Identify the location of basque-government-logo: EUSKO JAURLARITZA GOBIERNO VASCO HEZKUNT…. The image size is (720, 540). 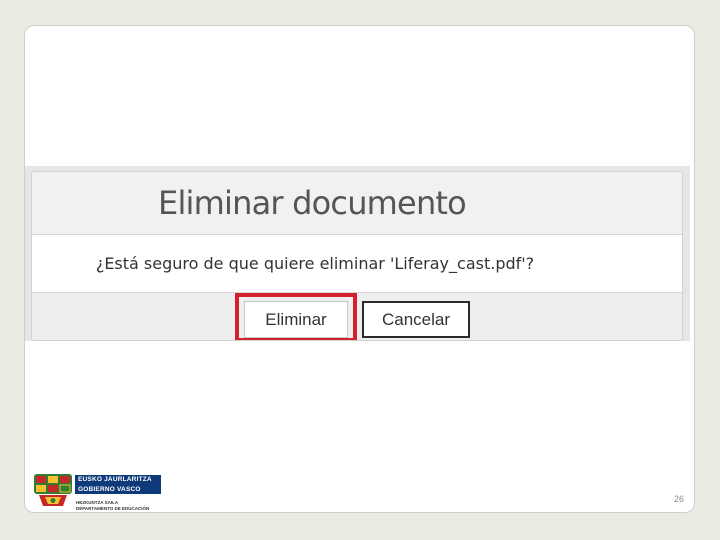
(97, 492).